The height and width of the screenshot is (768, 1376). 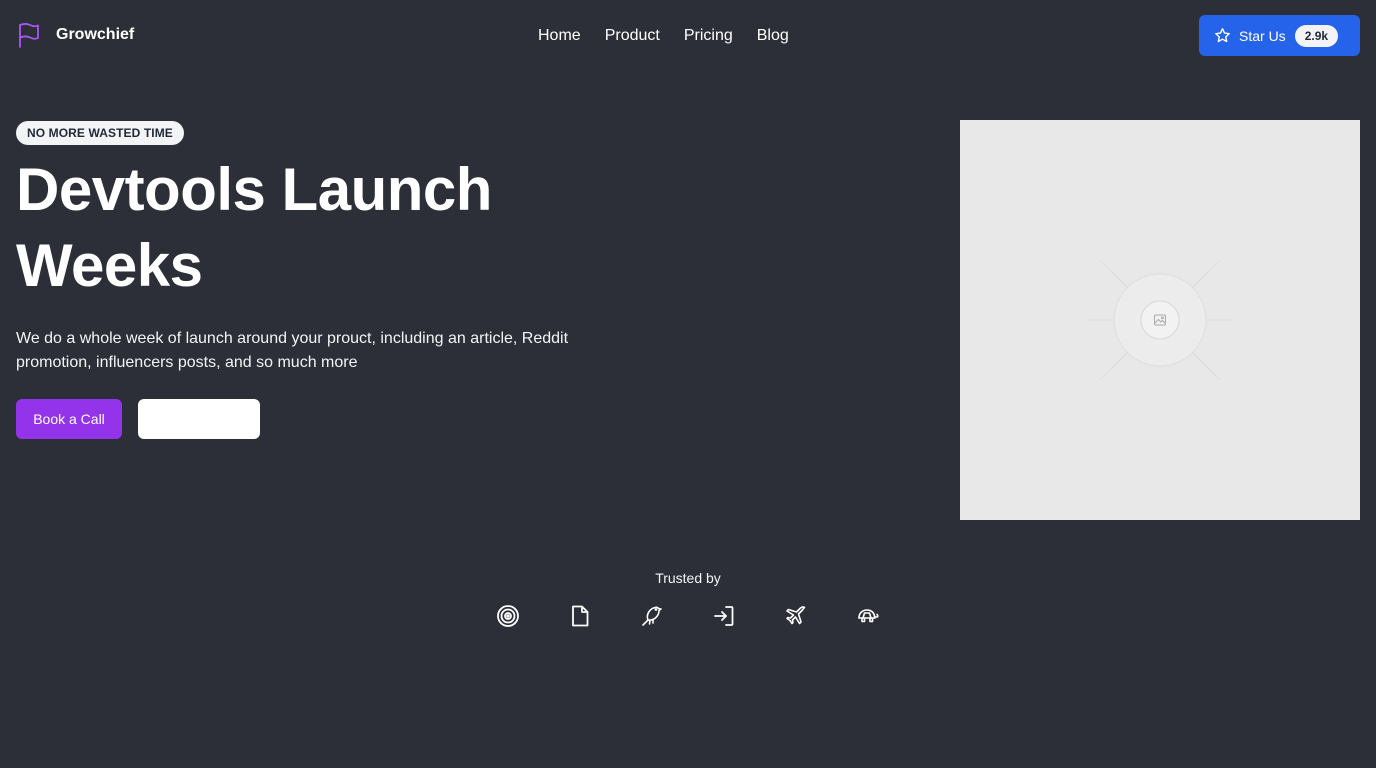 What do you see at coordinates (100, 133) in the screenshot?
I see `hero-badge: NO MORE WASTED TIME` at bounding box center [100, 133].